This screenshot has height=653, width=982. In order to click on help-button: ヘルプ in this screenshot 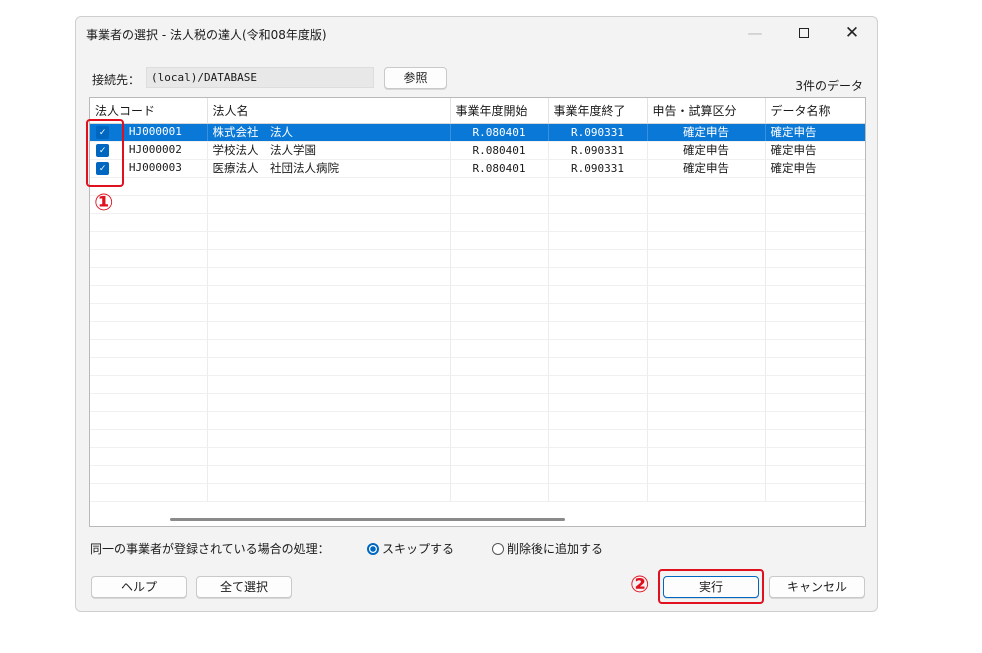, I will do `click(139, 587)`.